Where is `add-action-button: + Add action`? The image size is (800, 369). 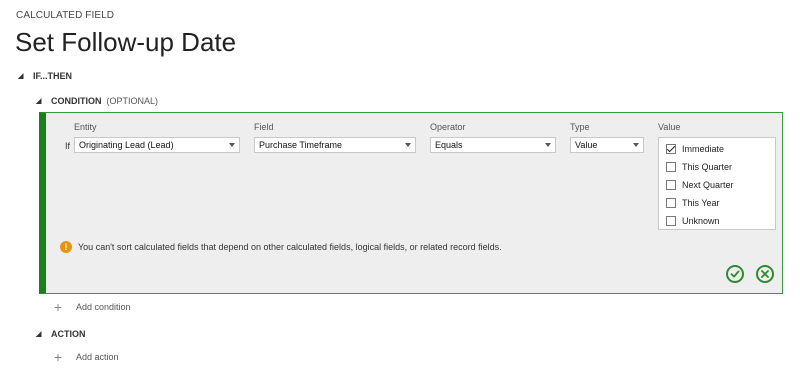 add-action-button: + Add action is located at coordinates (86, 357).